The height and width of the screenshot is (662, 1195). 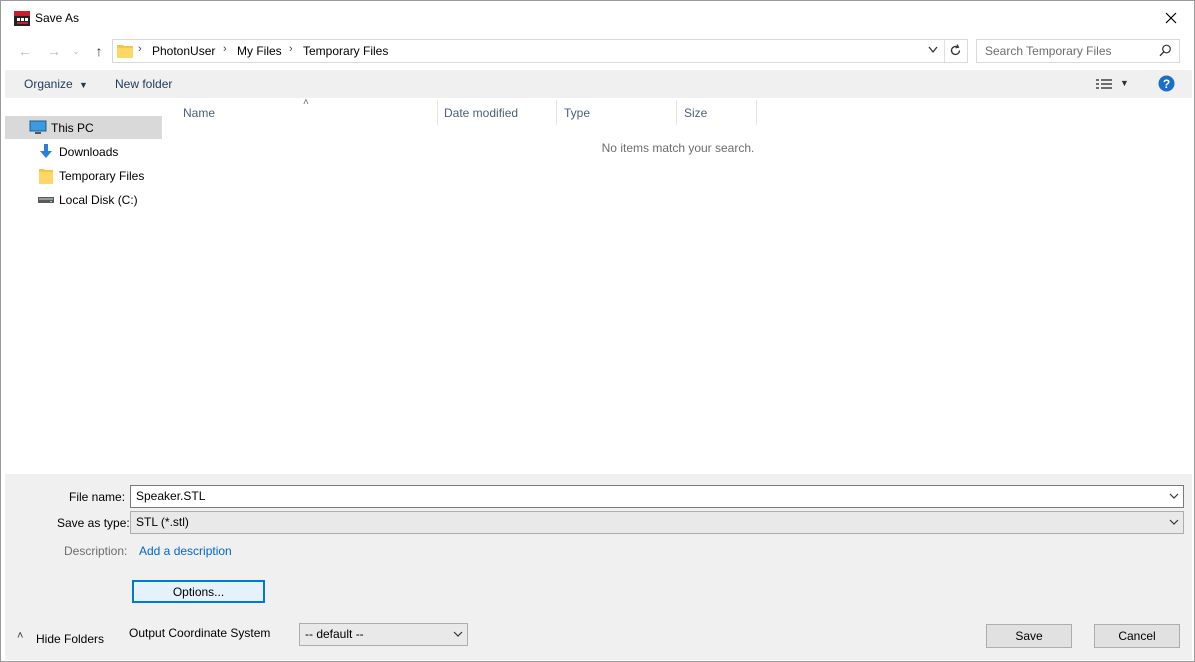 What do you see at coordinates (1165, 50) in the screenshot?
I see `search-icon` at bounding box center [1165, 50].